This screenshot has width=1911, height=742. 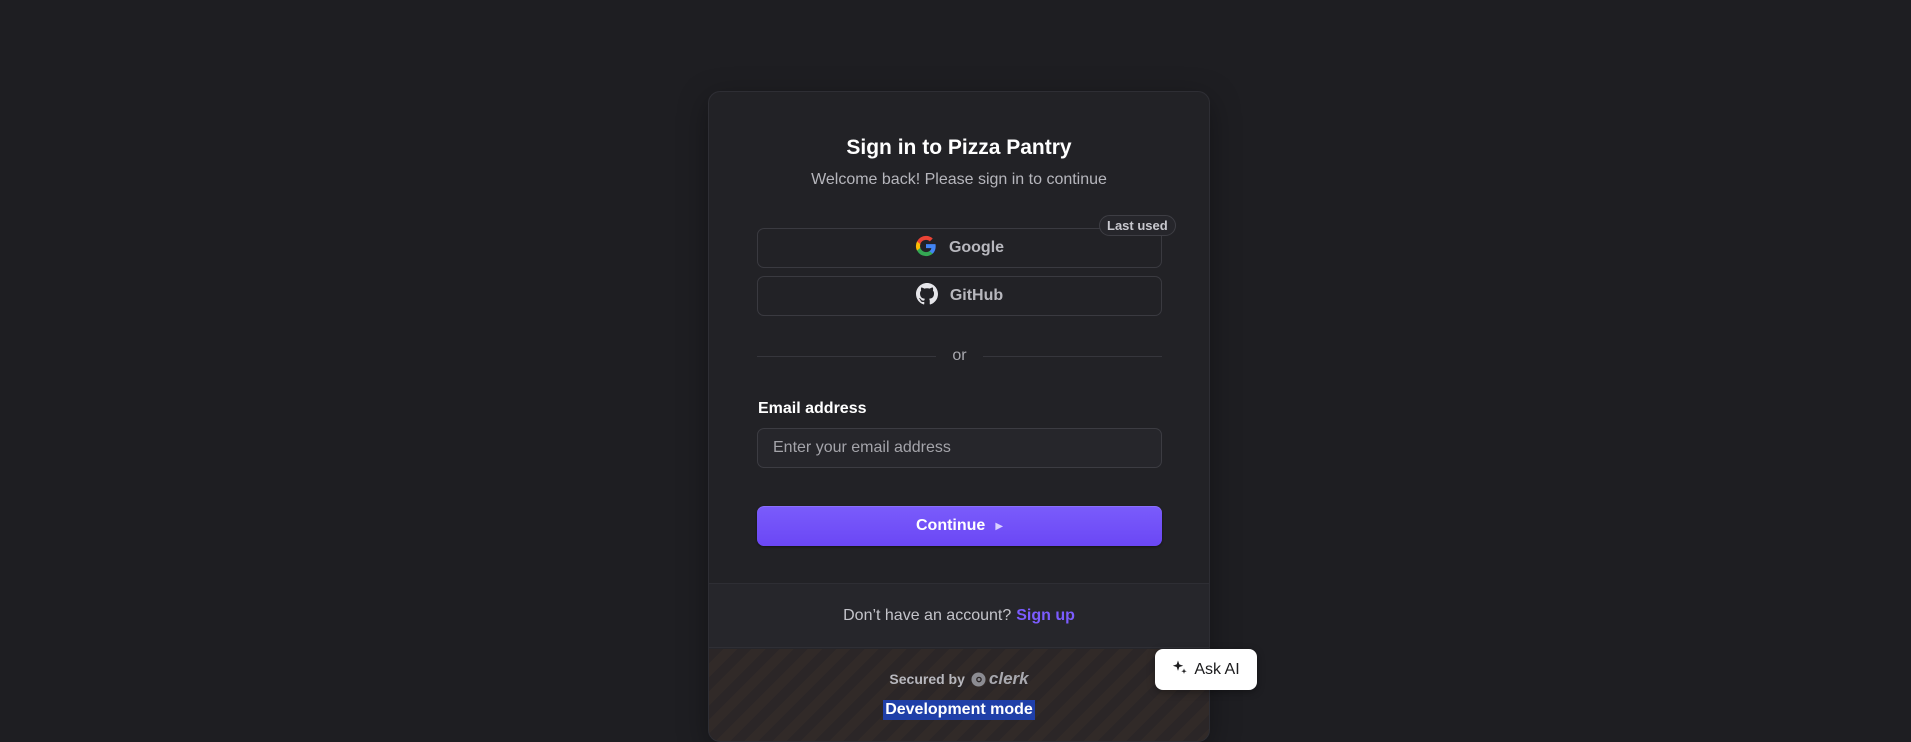 What do you see at coordinates (959, 147) in the screenshot?
I see `page-title: Sign in to Pizza Pantry` at bounding box center [959, 147].